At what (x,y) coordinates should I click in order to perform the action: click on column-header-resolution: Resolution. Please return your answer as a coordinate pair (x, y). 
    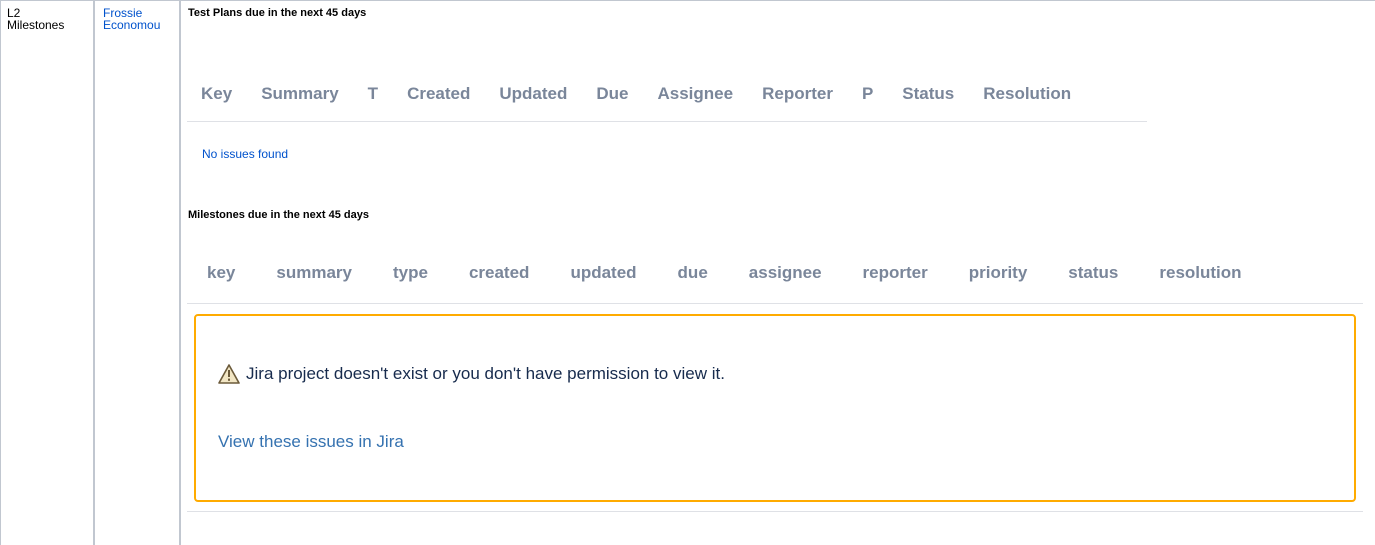
    Looking at the image, I should click on (1027, 94).